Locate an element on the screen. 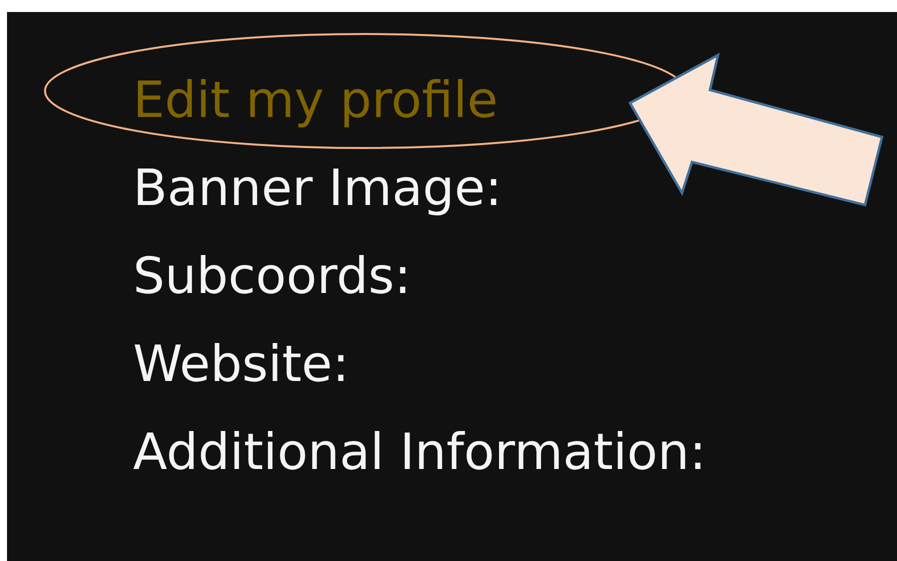  edit-profile-link: Edit my profile is located at coordinates (315, 100).